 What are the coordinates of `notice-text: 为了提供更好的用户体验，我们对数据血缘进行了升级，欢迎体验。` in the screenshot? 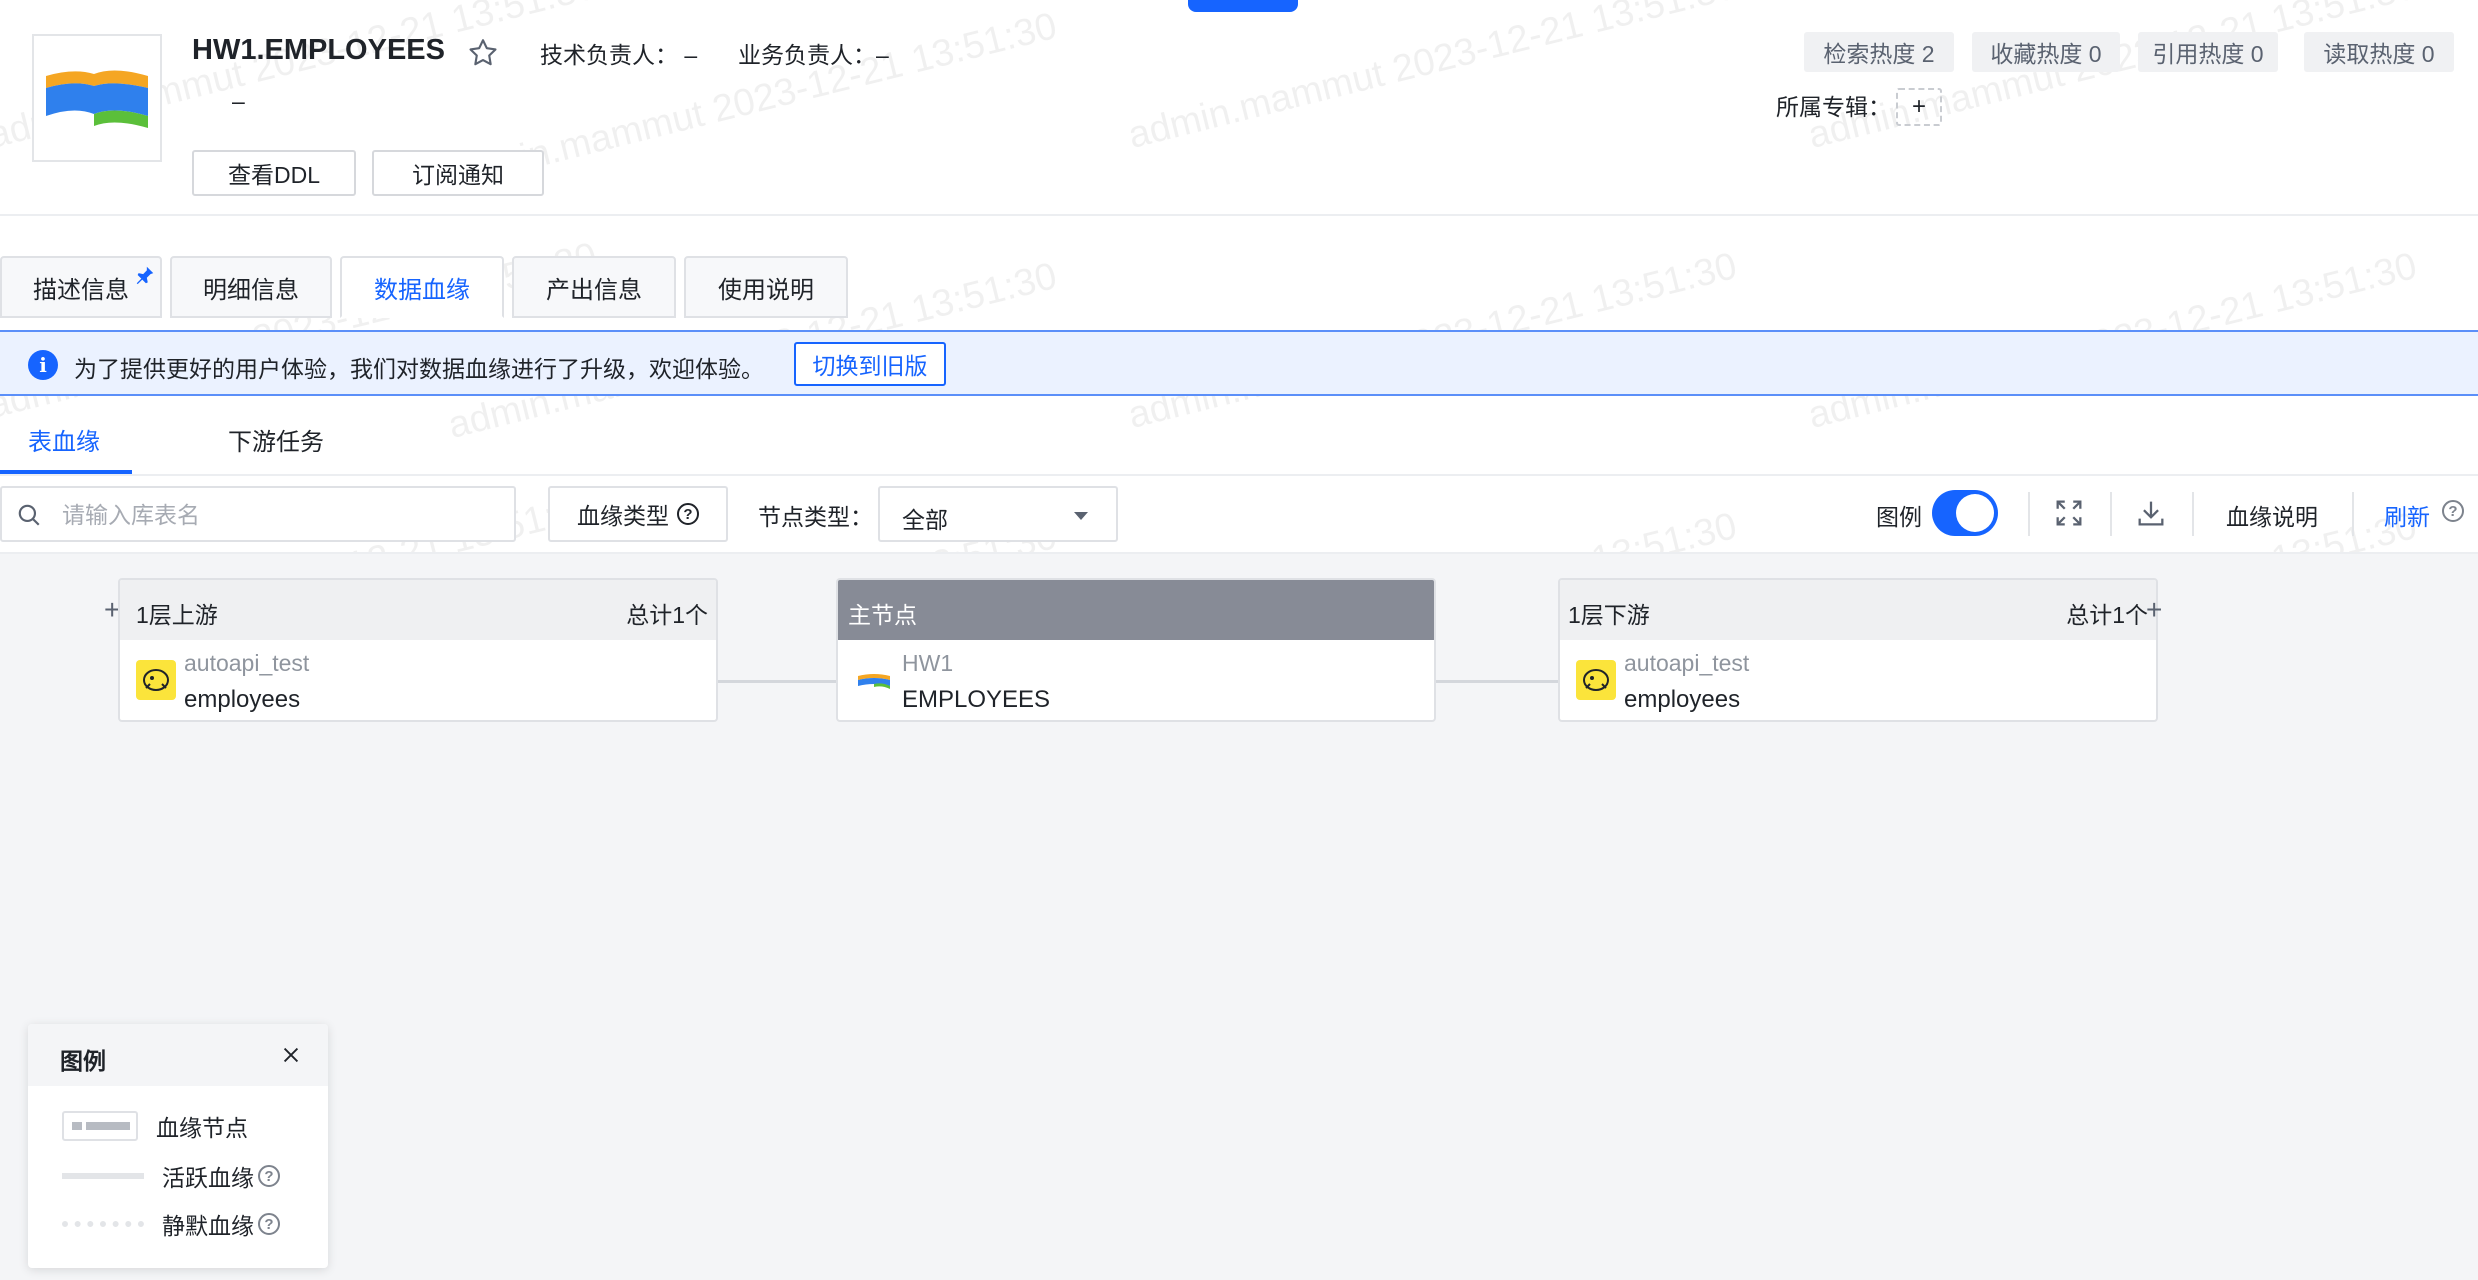 It's located at (419, 369).